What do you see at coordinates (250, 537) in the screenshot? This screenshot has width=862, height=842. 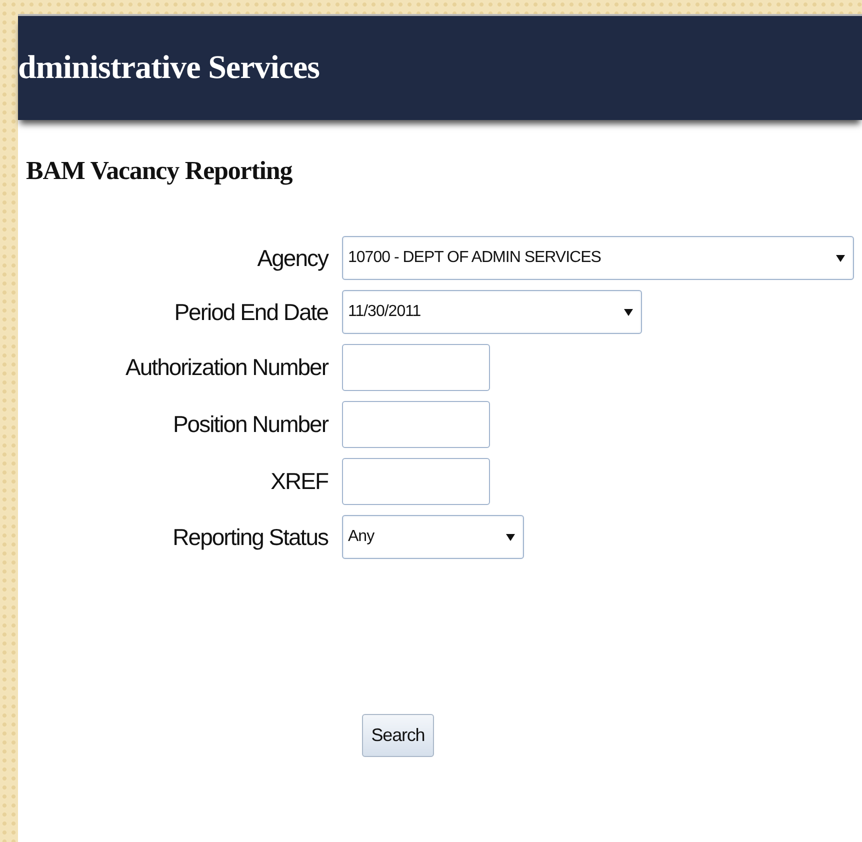 I see `field-label: Reporting Status` at bounding box center [250, 537].